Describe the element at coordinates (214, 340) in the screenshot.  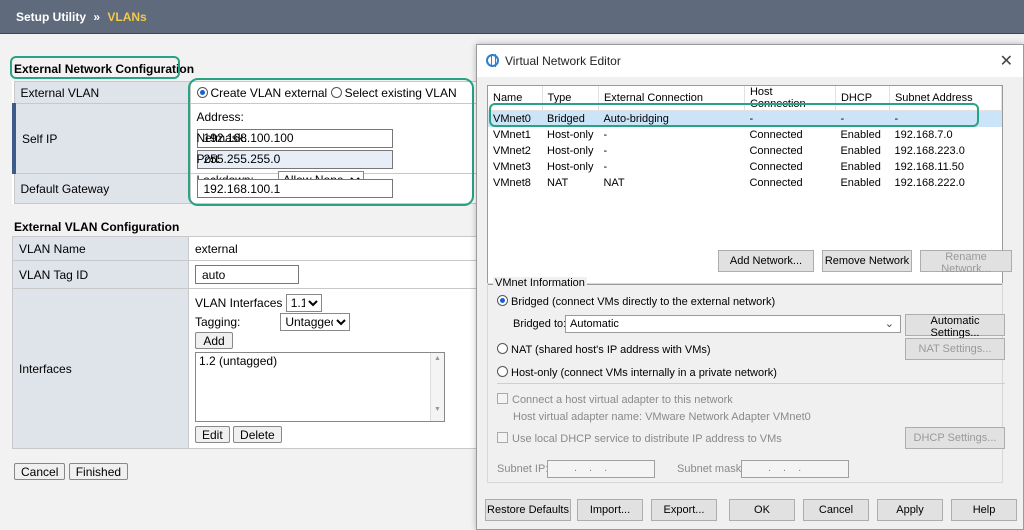
I see `add-interface-button: Add` at that location.